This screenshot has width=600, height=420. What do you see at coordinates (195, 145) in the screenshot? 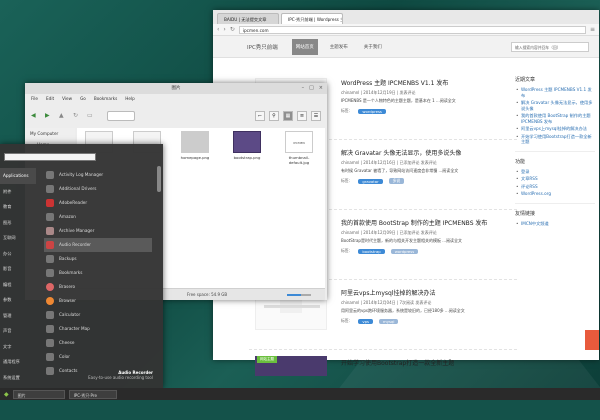
I see `file-item: homepage.png` at bounding box center [195, 145].